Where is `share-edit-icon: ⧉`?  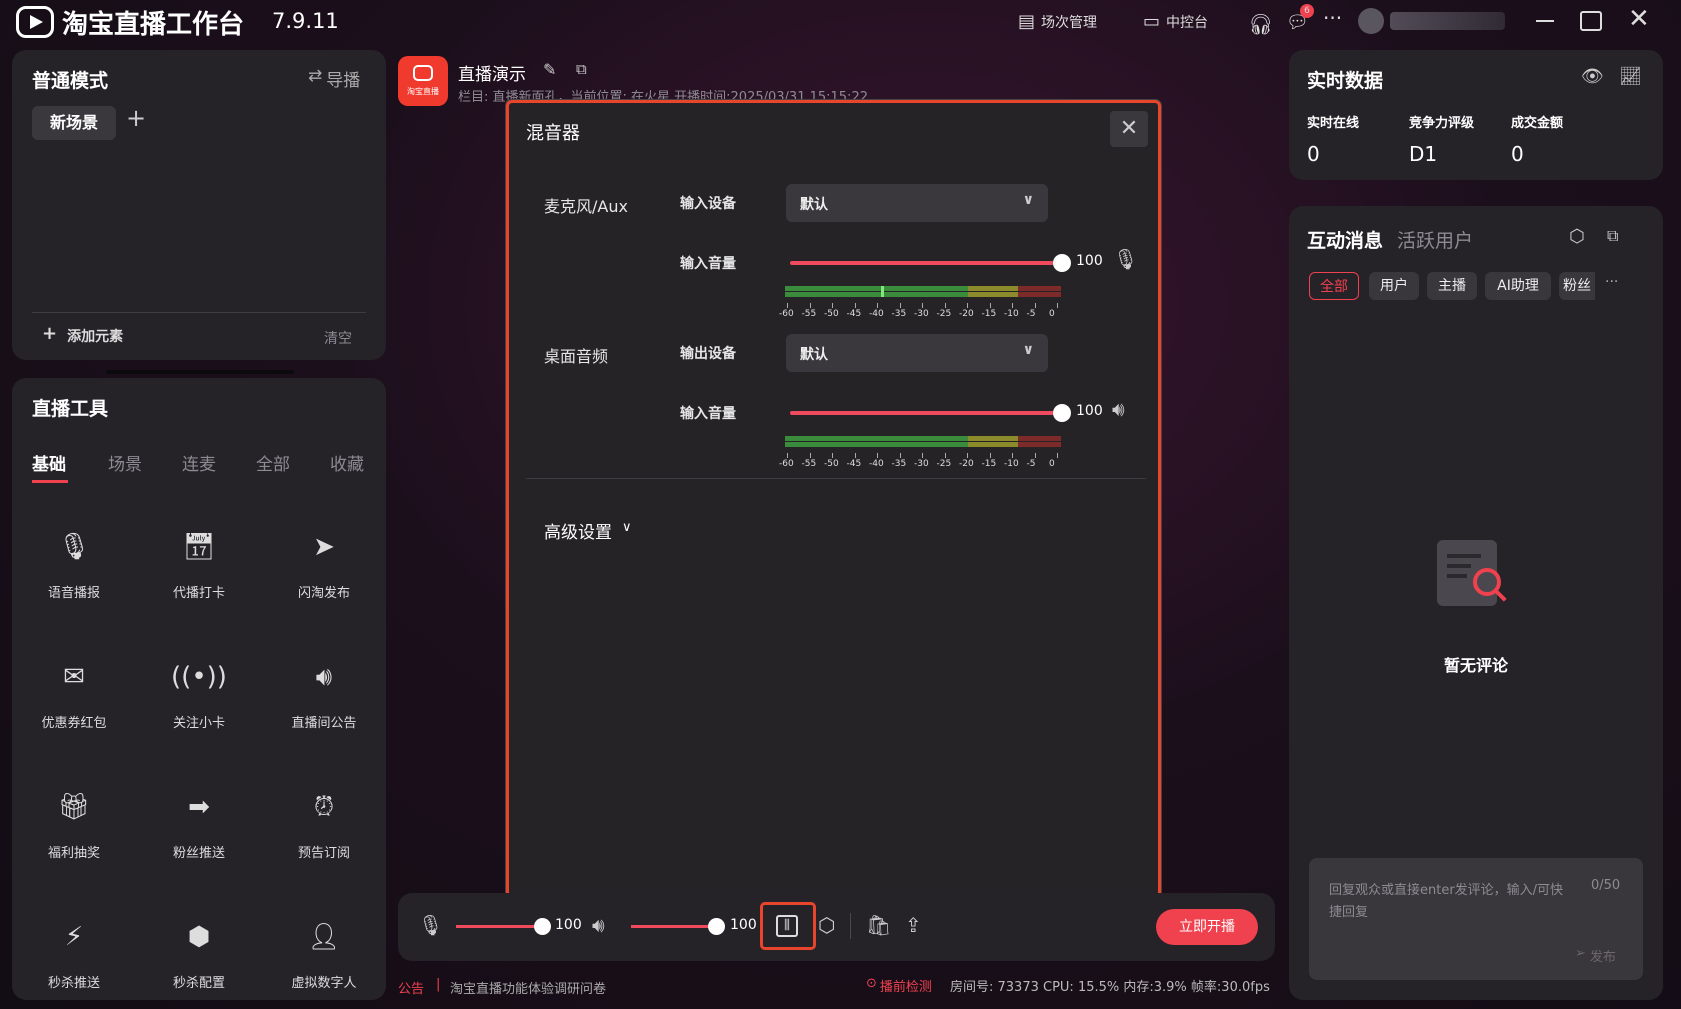 share-edit-icon: ⧉ is located at coordinates (581, 69).